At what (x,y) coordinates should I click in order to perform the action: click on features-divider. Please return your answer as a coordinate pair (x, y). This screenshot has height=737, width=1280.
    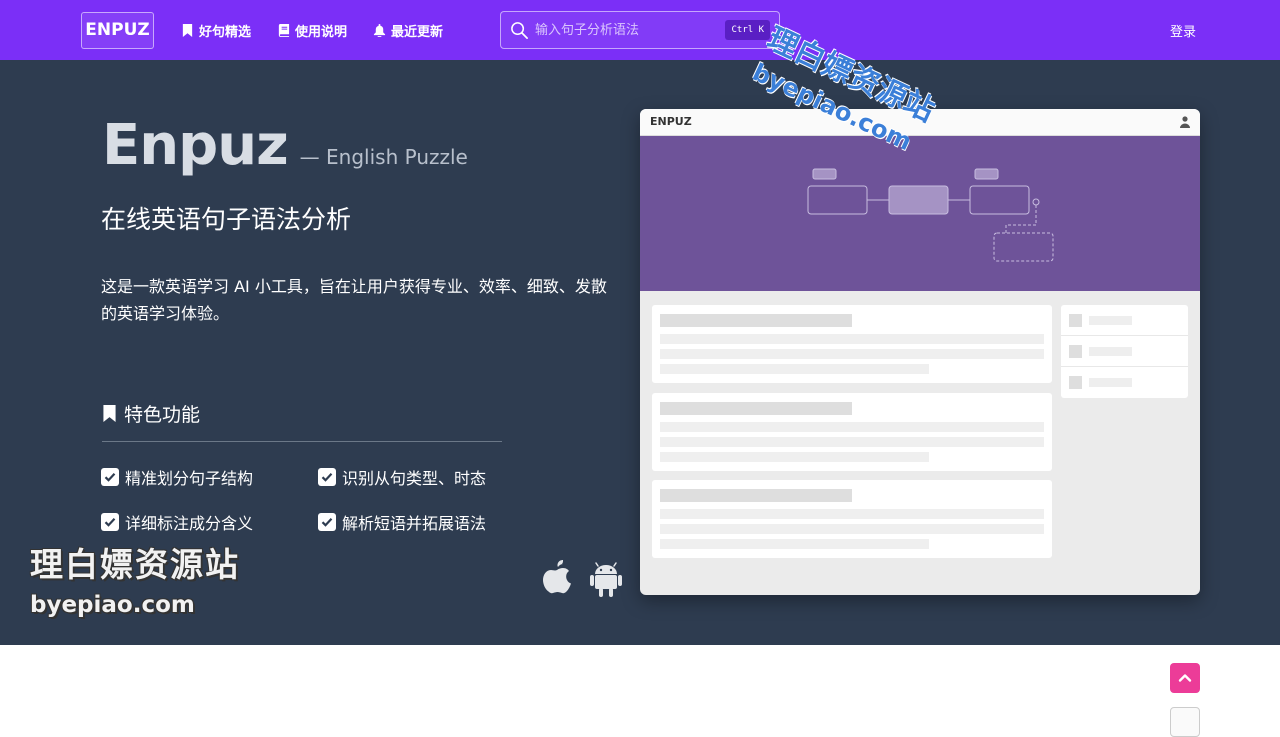
    Looking at the image, I should click on (302, 441).